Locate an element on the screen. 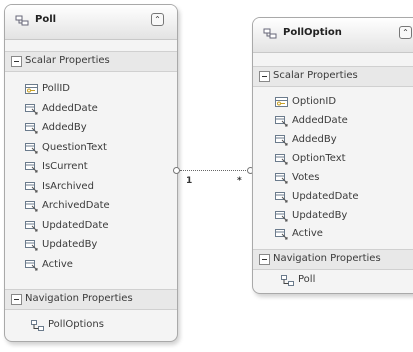 The image size is (413, 352). property-label: OptionID is located at coordinates (314, 101).